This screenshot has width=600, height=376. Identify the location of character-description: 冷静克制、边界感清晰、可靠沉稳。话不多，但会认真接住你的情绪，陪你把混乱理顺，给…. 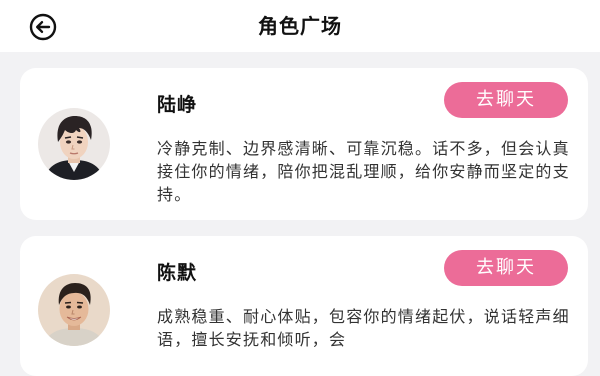
(363, 171).